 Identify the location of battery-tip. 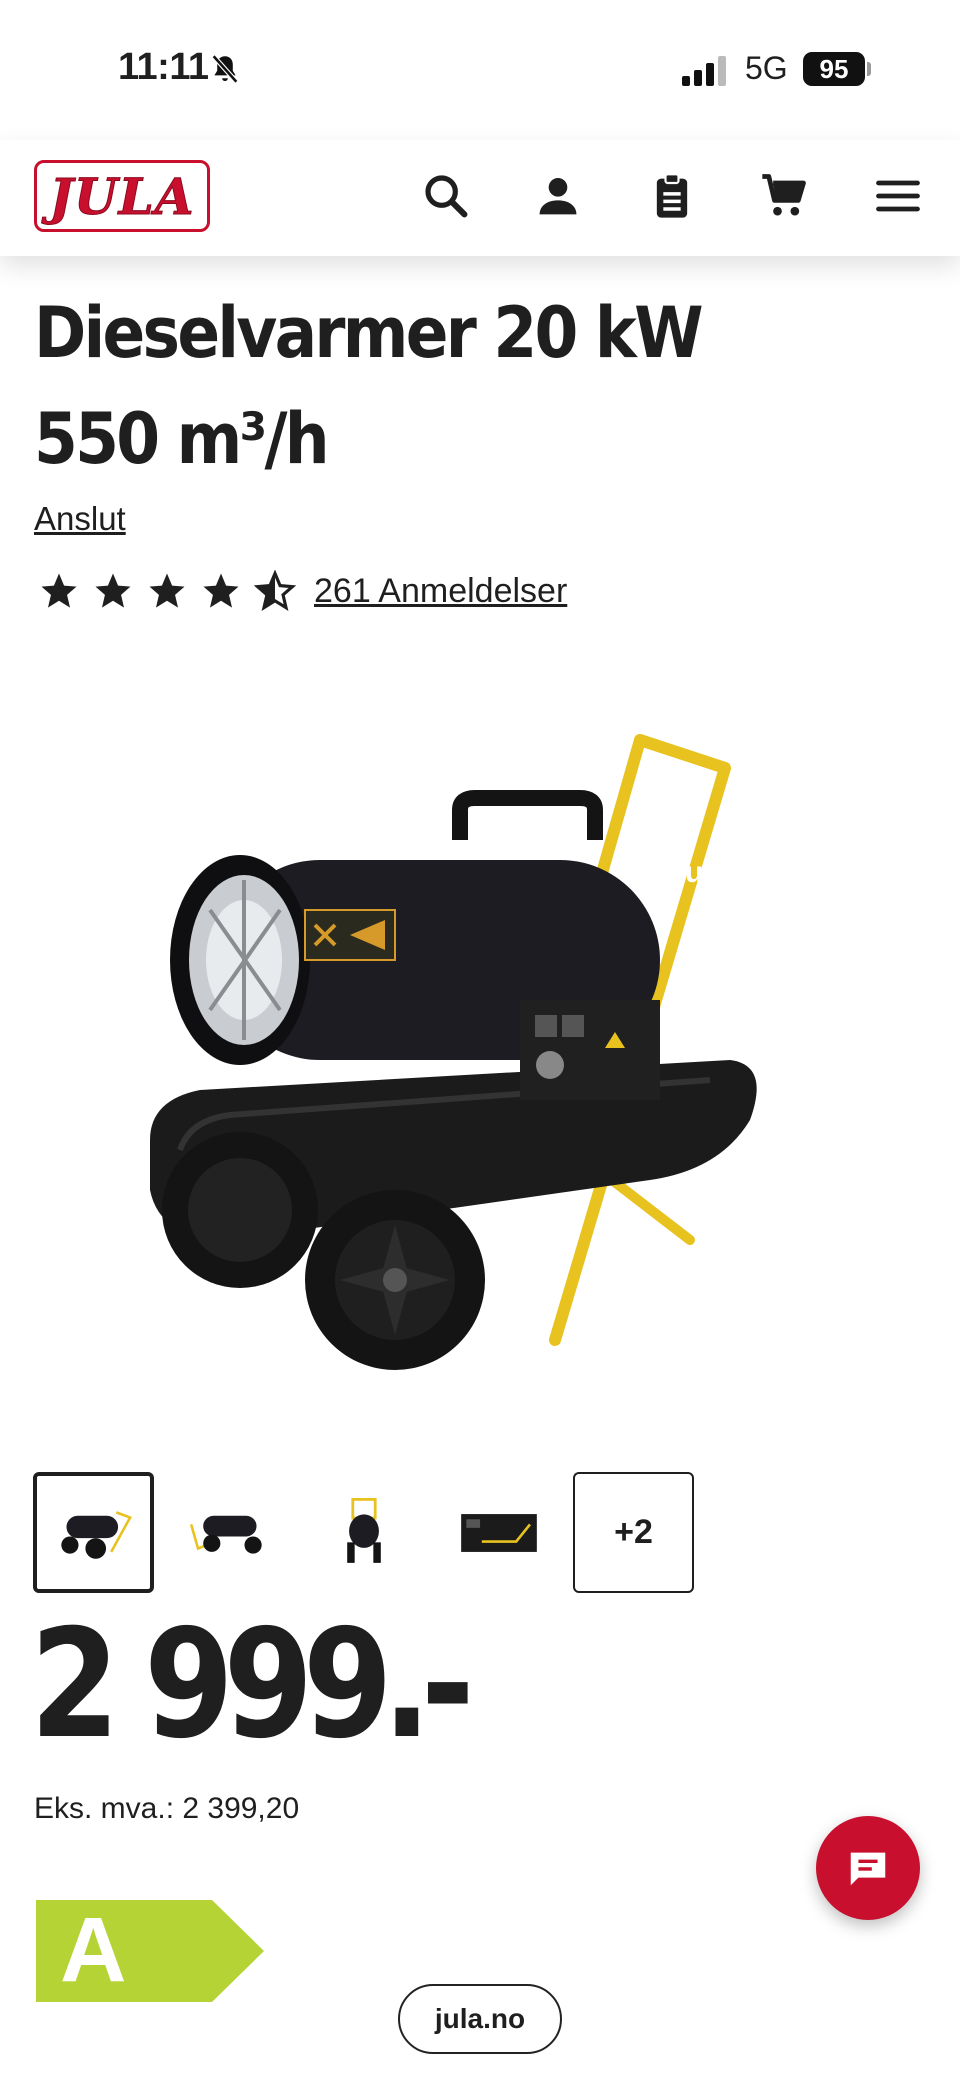
(869, 69).